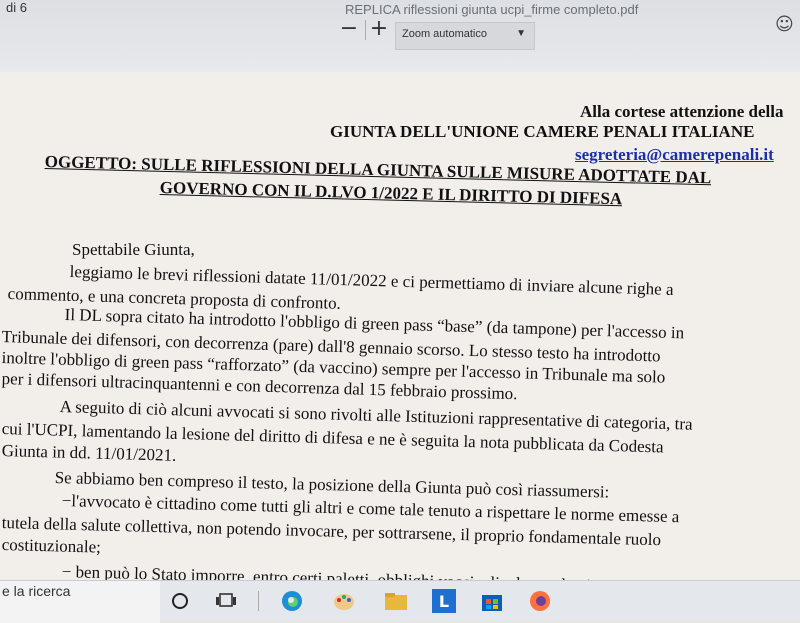  What do you see at coordinates (226, 601) in the screenshot?
I see `task-view-icon` at bounding box center [226, 601].